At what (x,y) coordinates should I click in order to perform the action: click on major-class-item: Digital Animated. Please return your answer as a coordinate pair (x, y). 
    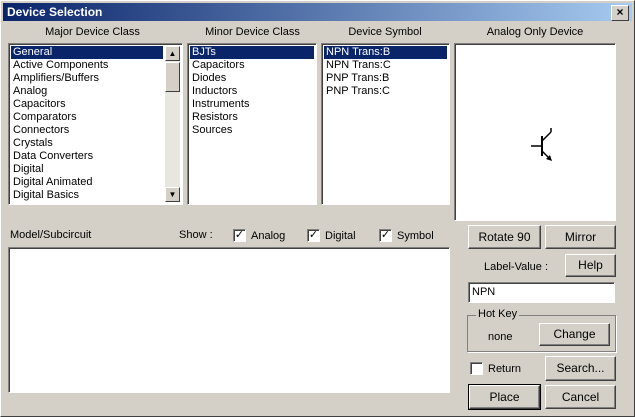
    Looking at the image, I should click on (87, 182).